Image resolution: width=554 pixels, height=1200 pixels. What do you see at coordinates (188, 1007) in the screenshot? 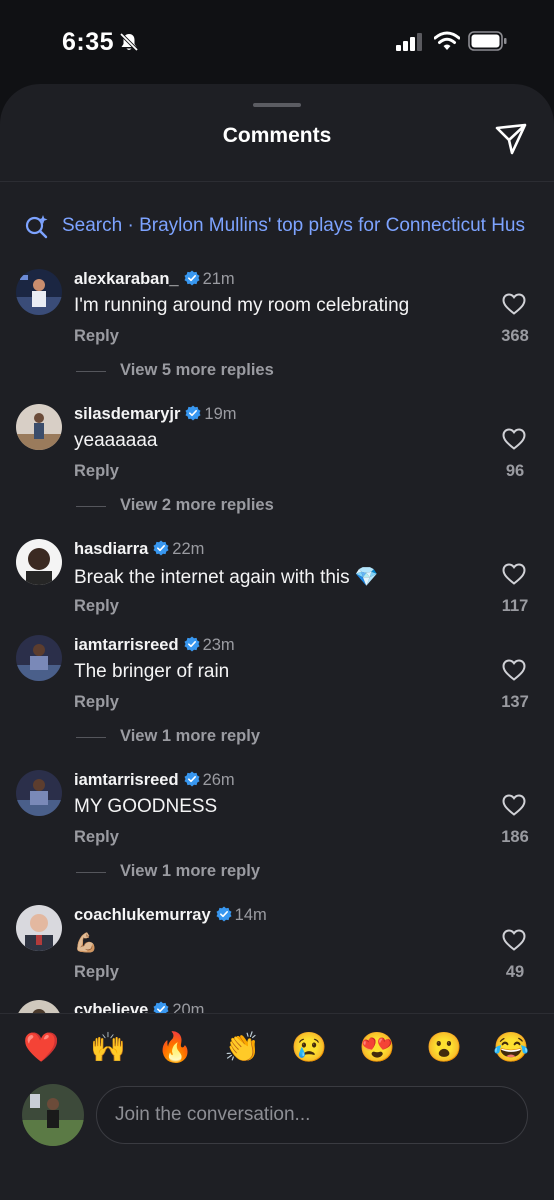
I see `comment-time: 20m` at bounding box center [188, 1007].